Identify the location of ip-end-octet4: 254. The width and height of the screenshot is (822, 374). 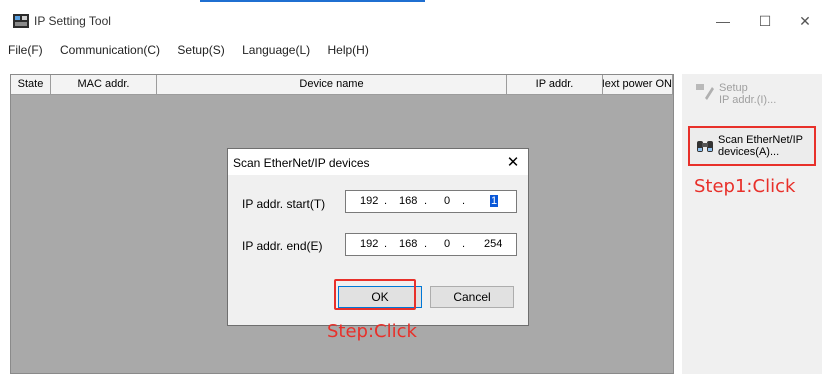
(493, 244).